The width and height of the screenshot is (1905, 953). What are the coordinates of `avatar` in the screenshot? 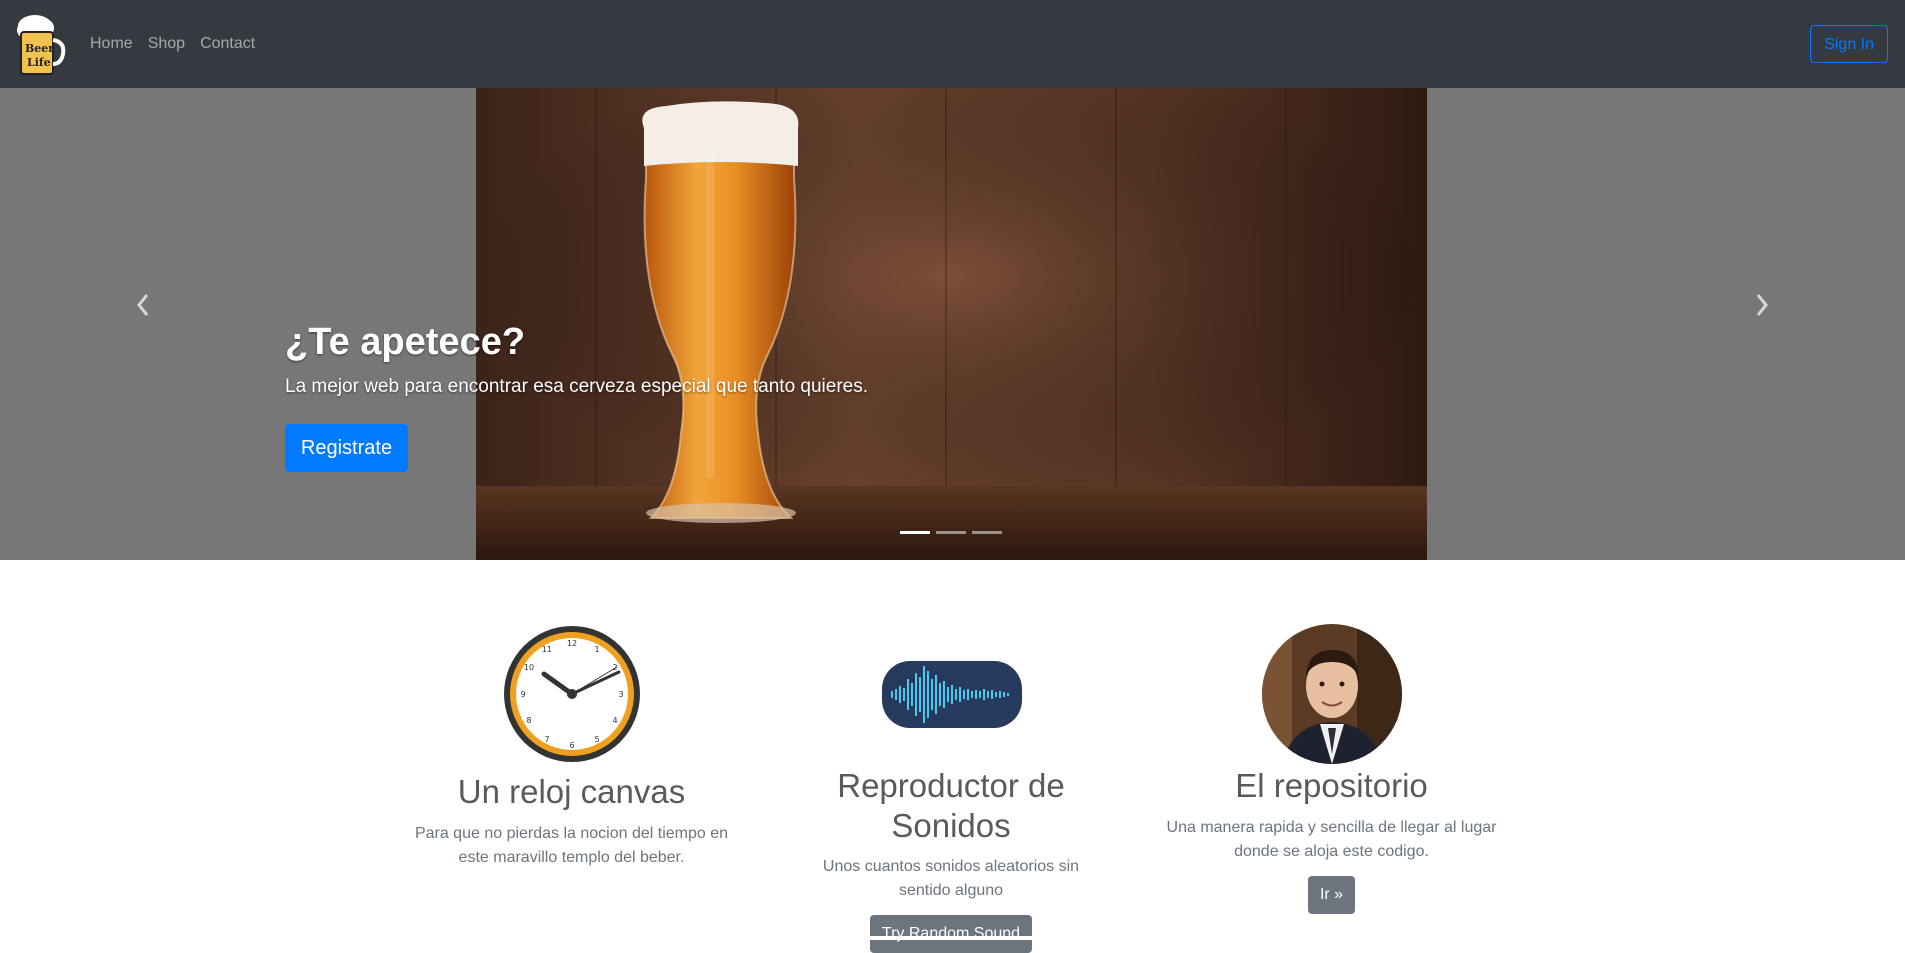 It's located at (1332, 694).